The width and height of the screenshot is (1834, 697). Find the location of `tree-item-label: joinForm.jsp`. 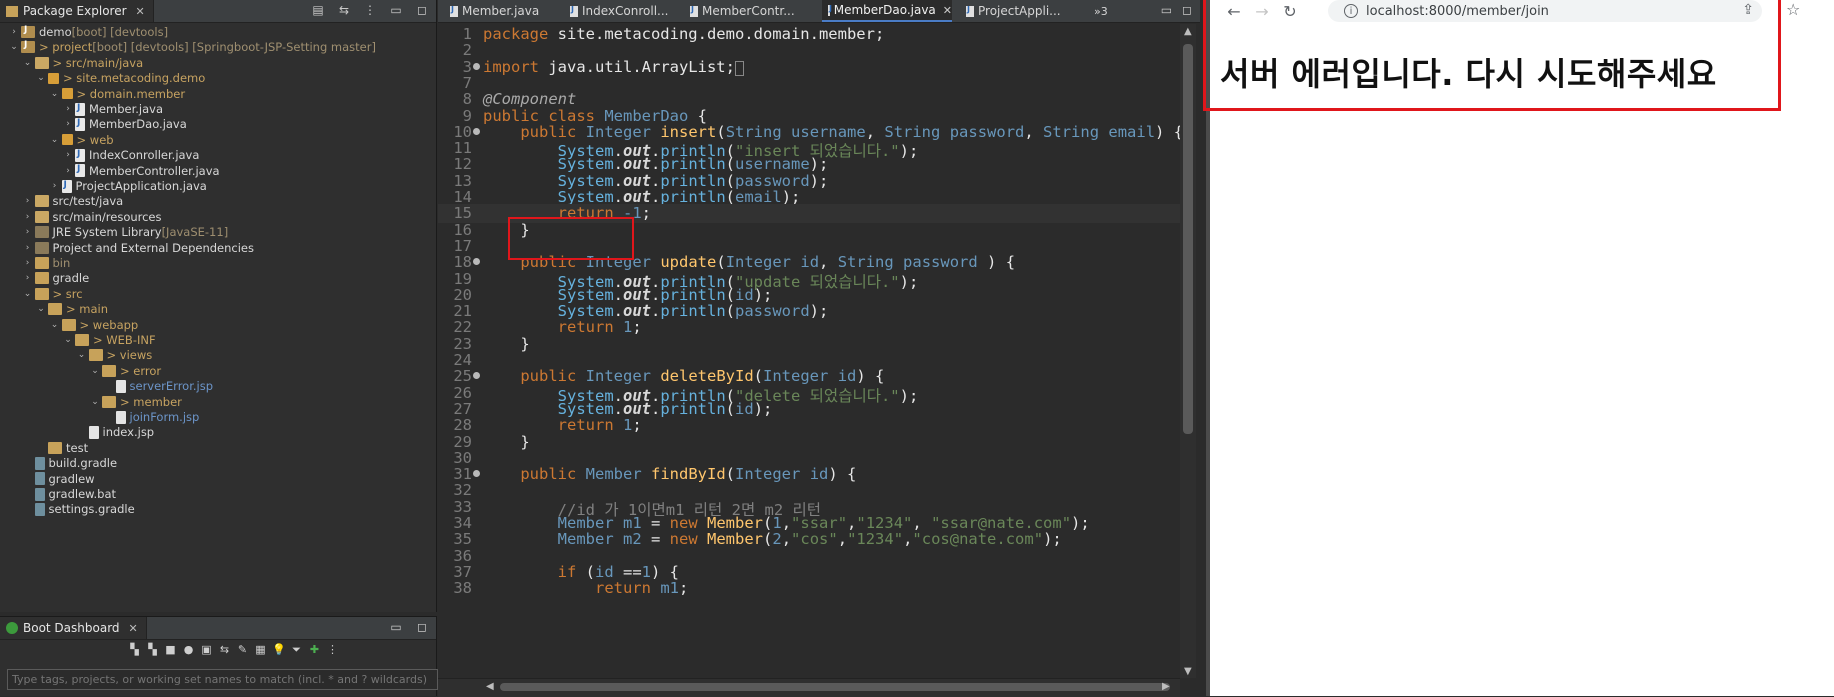

tree-item-label: joinForm.jsp is located at coordinates (164, 417).